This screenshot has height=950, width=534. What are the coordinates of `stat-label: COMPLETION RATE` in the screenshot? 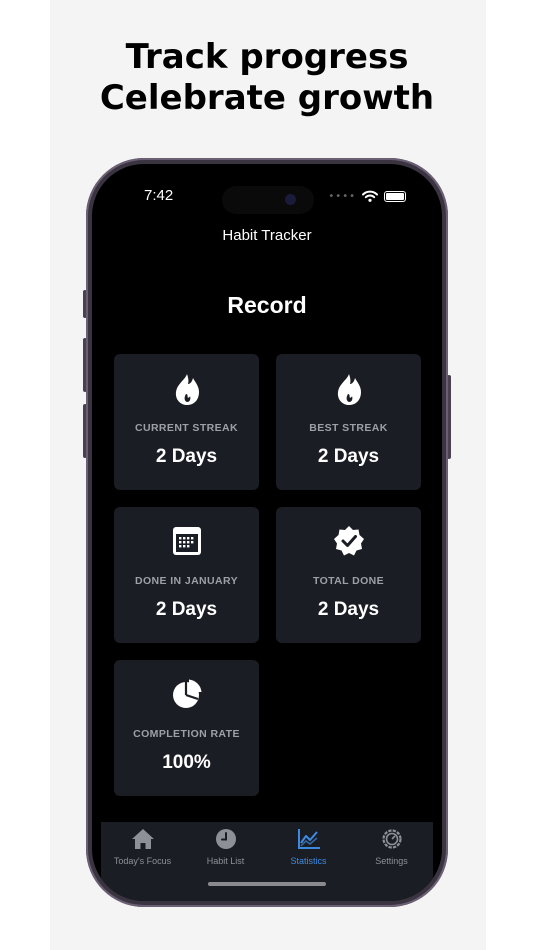 It's located at (186, 734).